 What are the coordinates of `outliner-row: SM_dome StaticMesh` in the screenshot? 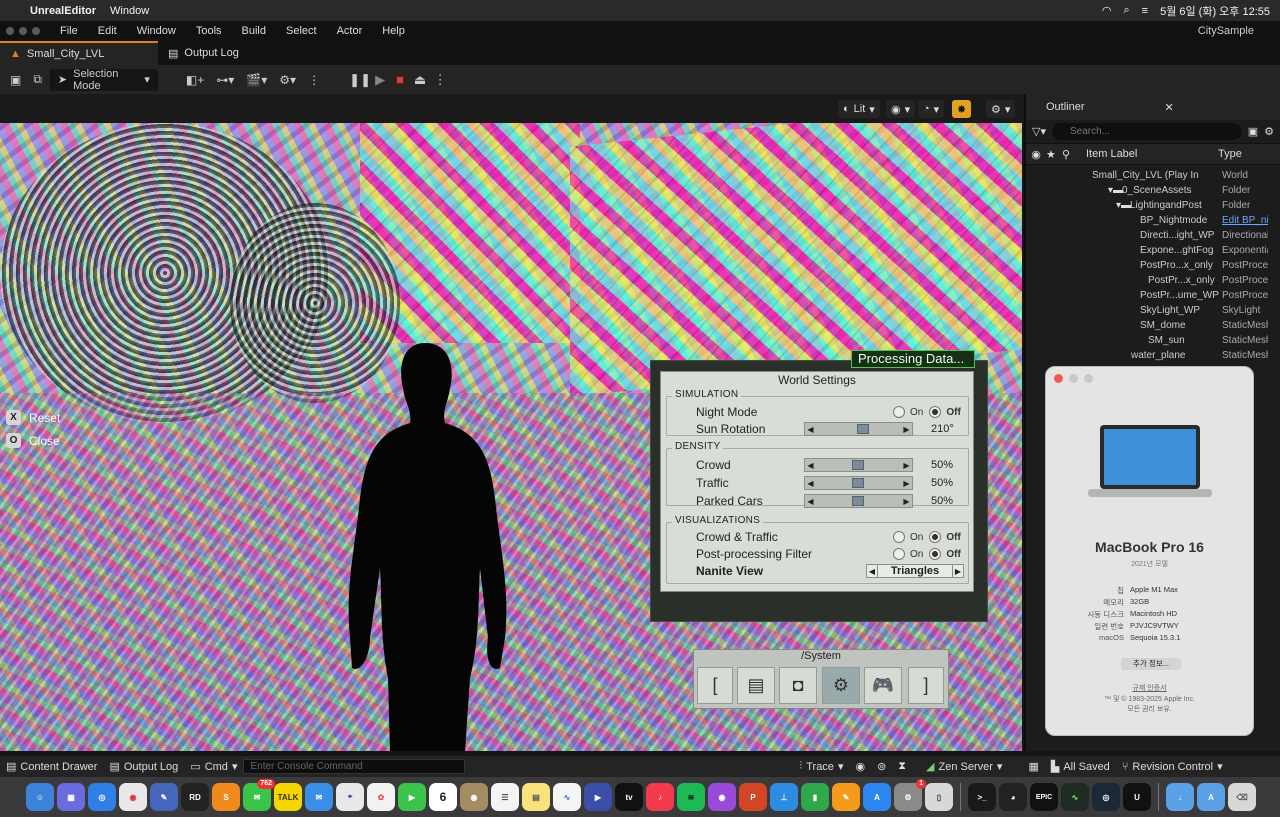 It's located at (1153, 325).